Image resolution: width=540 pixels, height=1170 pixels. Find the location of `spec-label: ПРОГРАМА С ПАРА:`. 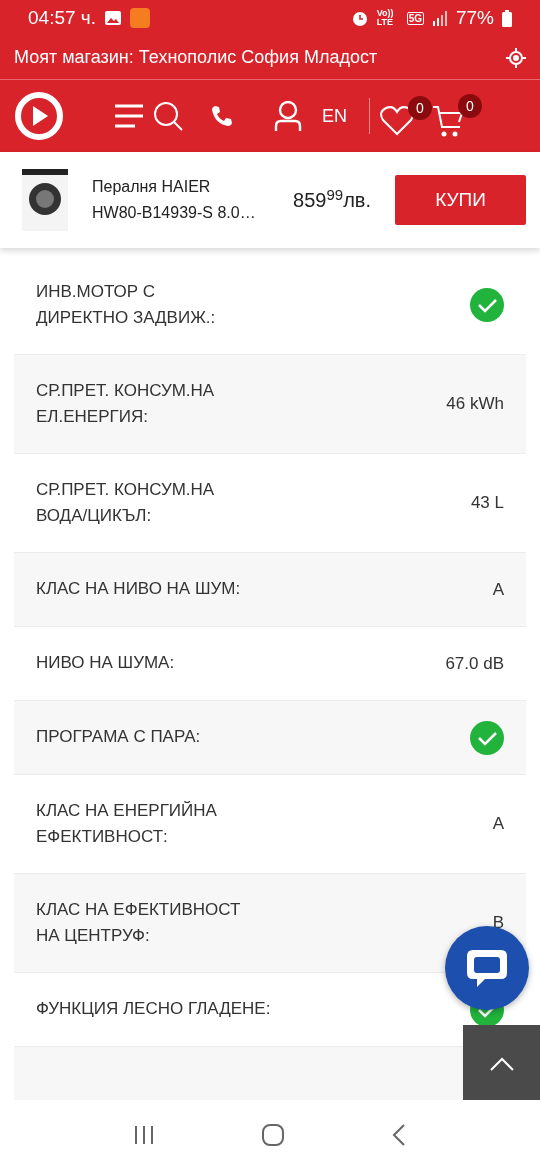

spec-label: ПРОГРАМА С ПАРА: is located at coordinates (118, 737).